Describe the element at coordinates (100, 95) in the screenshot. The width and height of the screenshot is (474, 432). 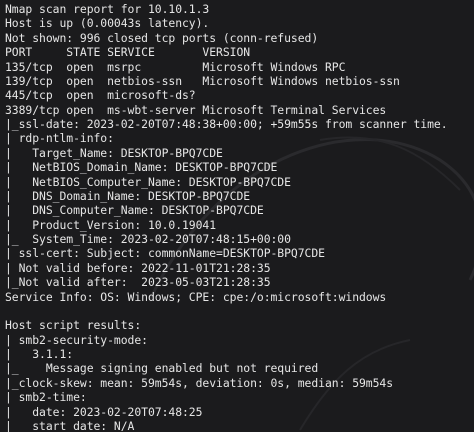
I see `terminal-line: 445/tcp open microsoft-ds?` at that location.